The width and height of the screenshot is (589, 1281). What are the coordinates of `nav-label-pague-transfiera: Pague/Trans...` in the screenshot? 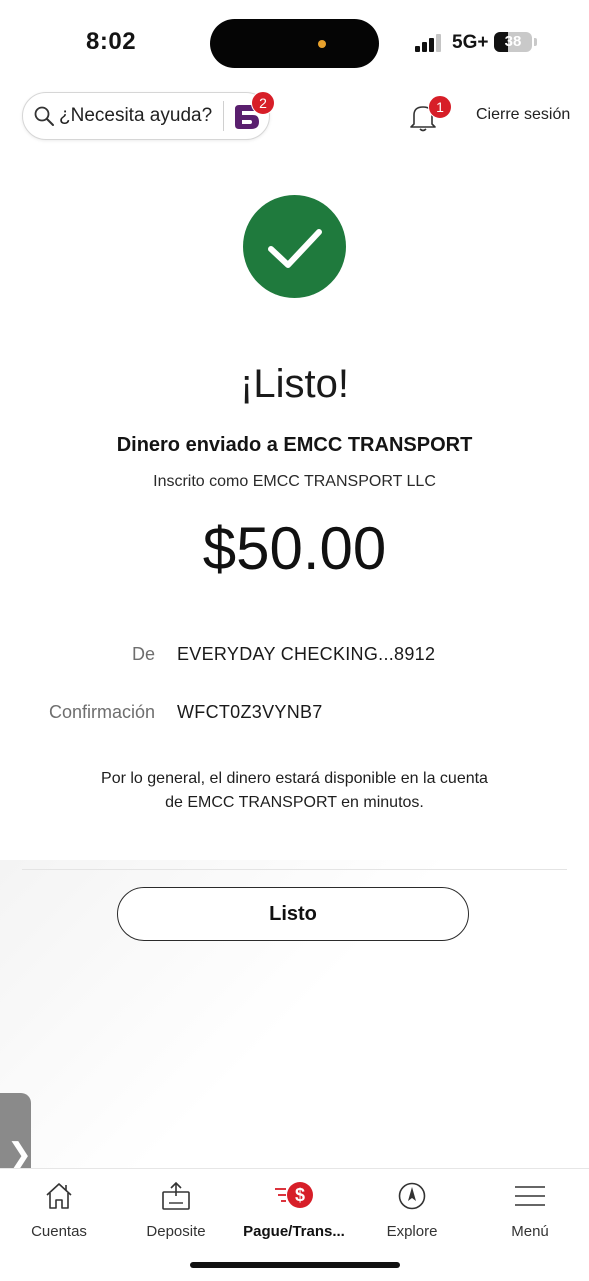 It's located at (294, 1231).